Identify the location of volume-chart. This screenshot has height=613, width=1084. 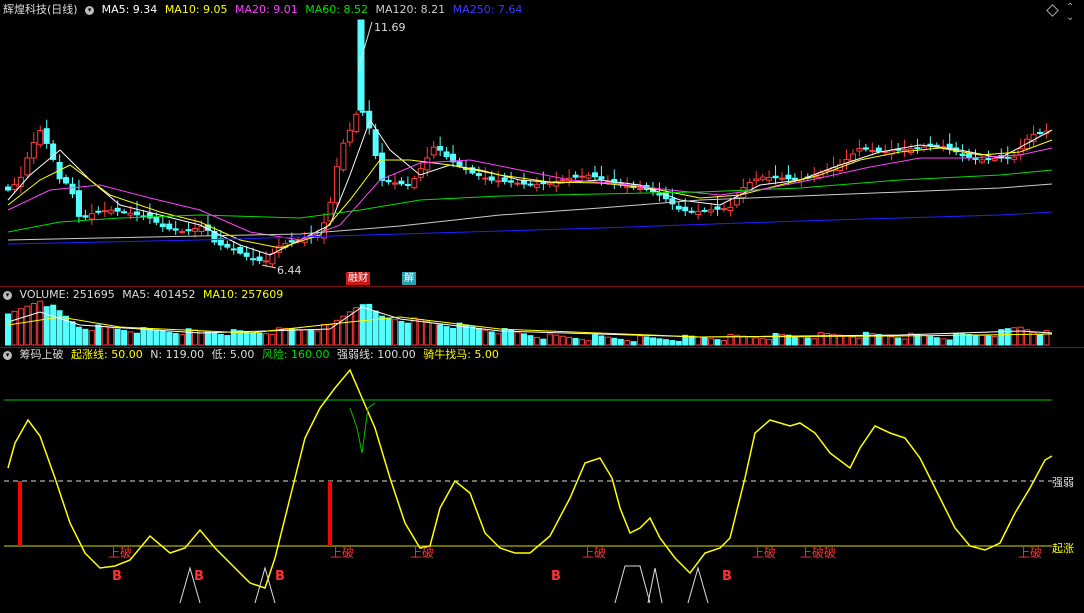
(542, 317).